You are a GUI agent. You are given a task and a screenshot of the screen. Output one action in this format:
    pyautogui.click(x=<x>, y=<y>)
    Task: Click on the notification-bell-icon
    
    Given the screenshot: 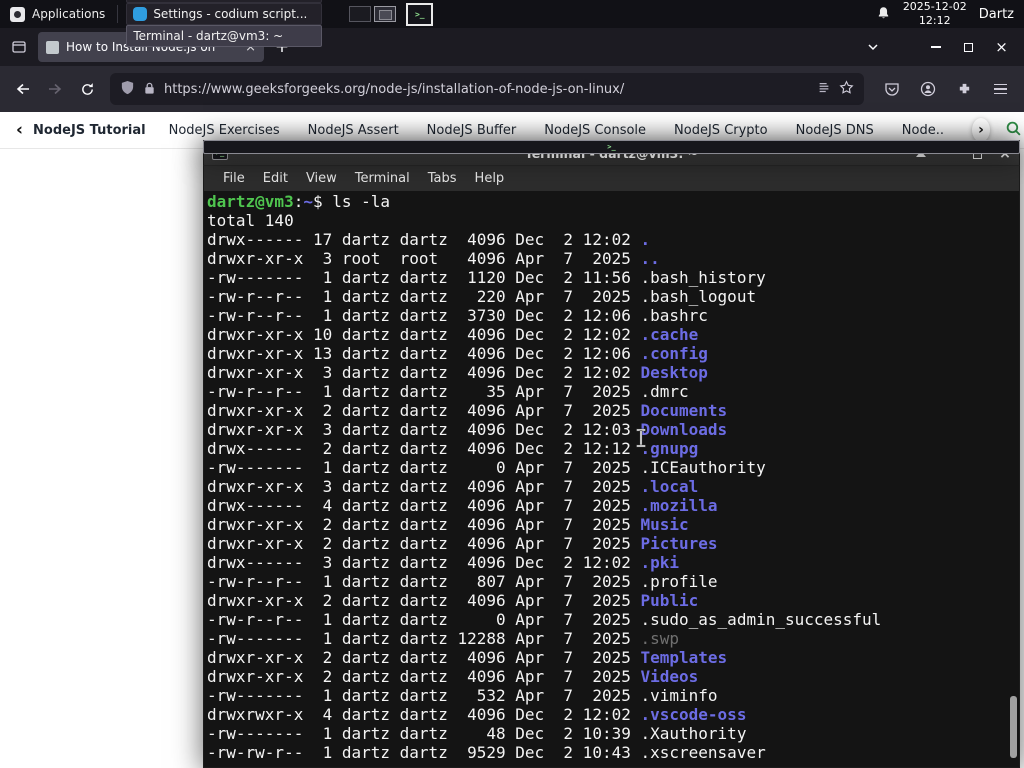 What is the action you would take?
    pyautogui.click(x=883, y=14)
    